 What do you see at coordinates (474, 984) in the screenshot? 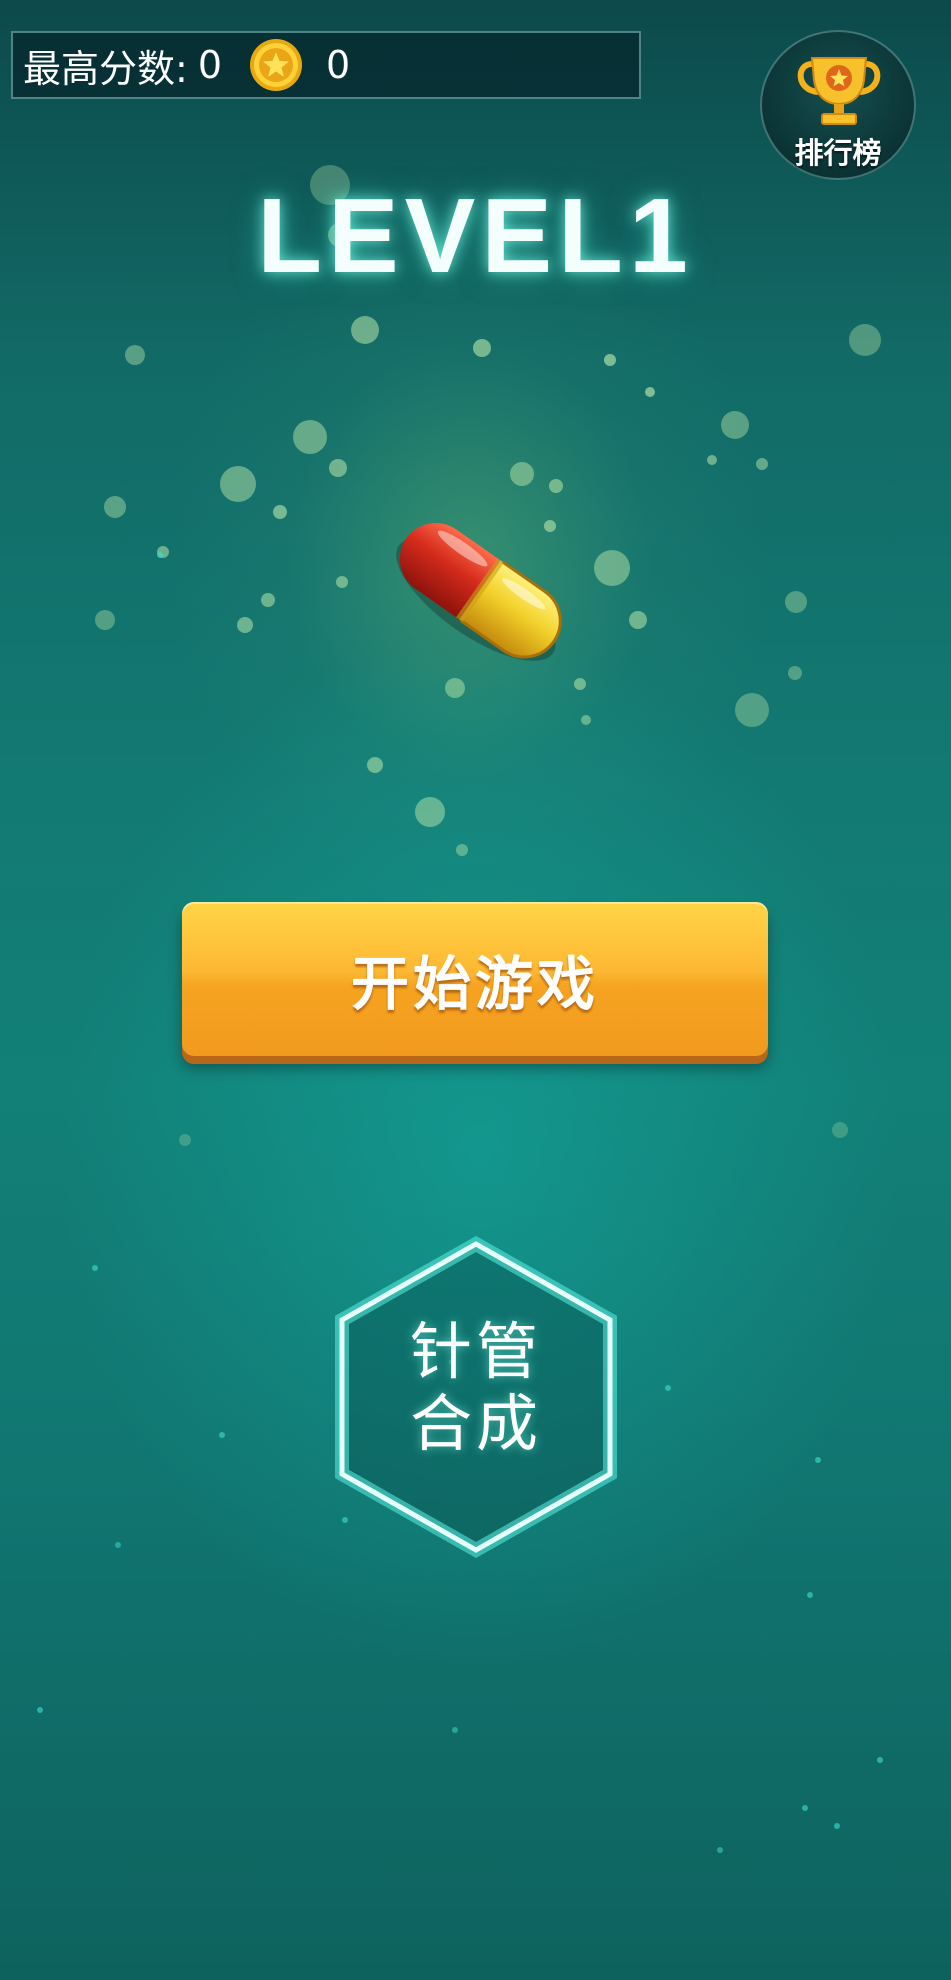
I see `start-game-label: 开始游戏` at bounding box center [474, 984].